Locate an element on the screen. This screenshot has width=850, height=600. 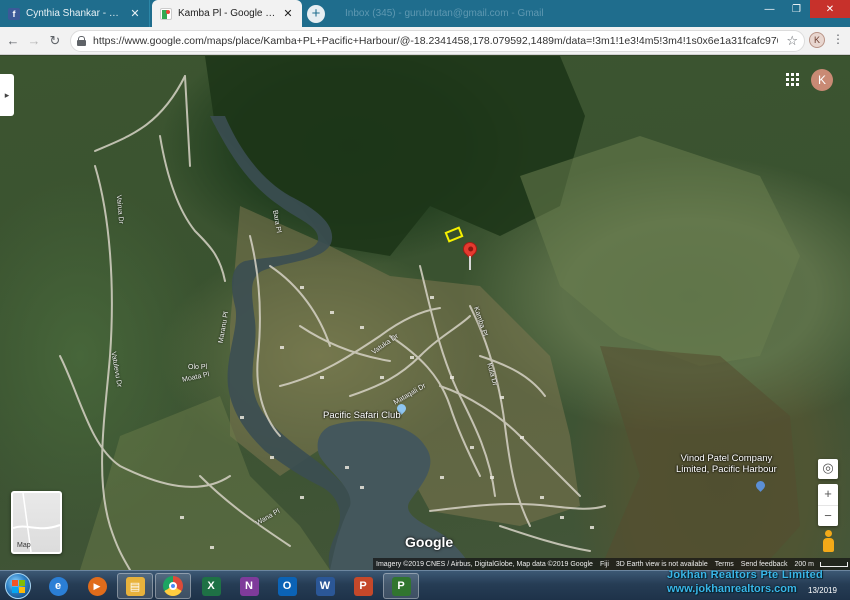
watermark-website: www.jokhanrealtors.com is located at coordinates (732, 589).